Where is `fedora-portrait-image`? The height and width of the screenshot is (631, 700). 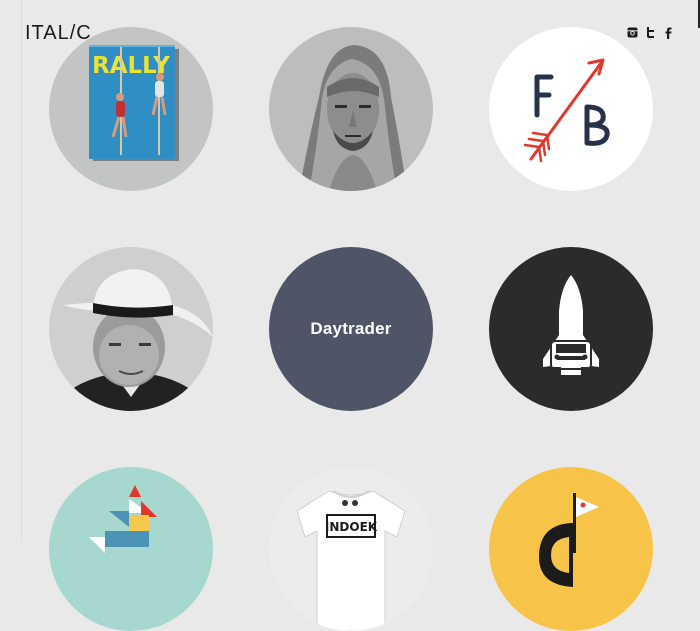 fedora-portrait-image is located at coordinates (131, 329).